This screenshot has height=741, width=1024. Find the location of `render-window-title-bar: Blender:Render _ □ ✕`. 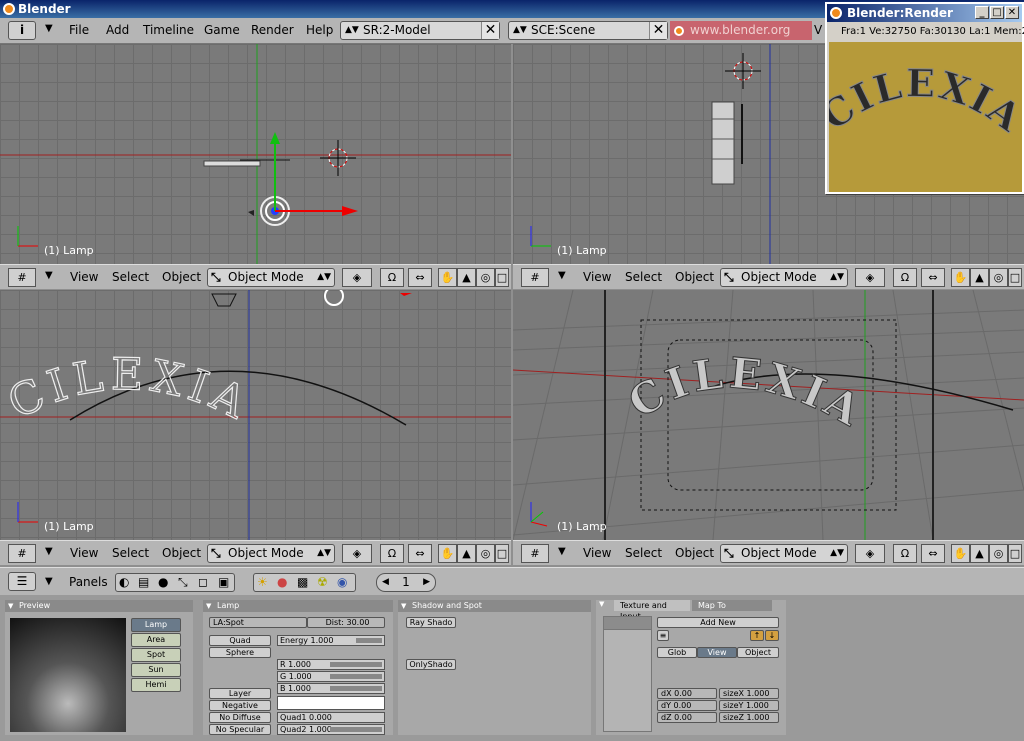

render-window-title-bar: Blender:Render _ □ ✕ is located at coordinates (924, 13).